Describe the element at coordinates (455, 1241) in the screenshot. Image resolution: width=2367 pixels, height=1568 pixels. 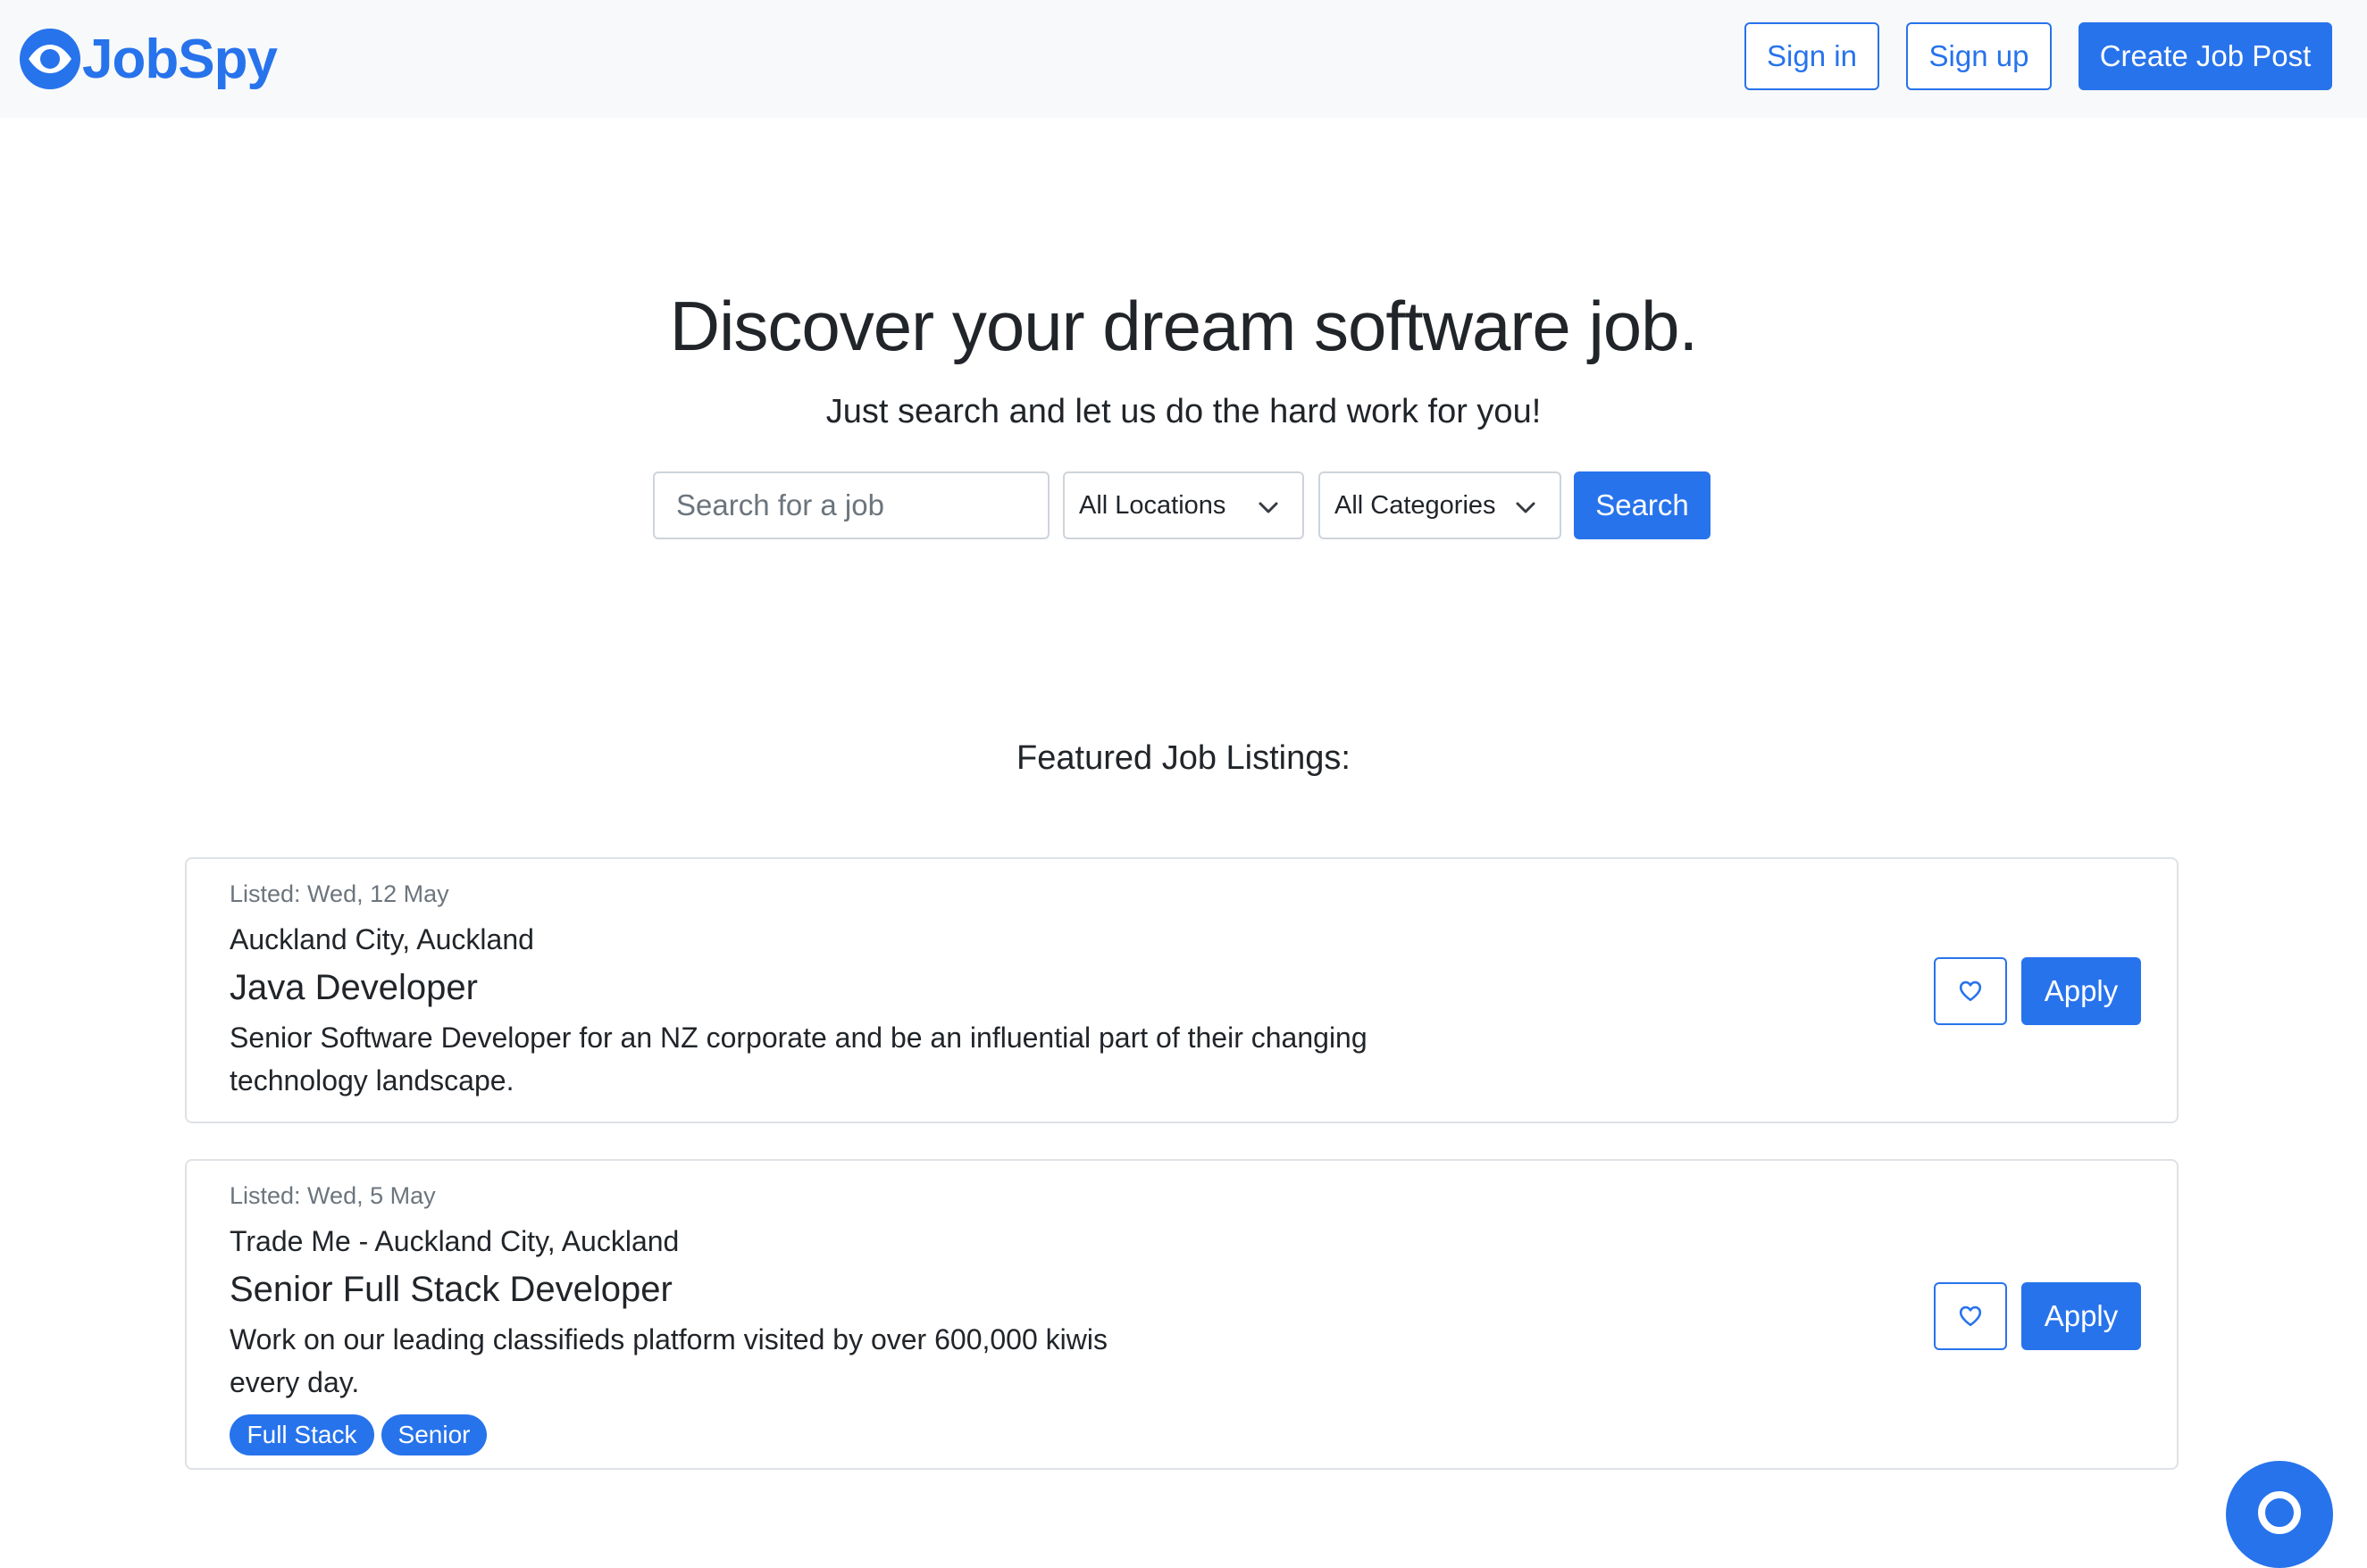
I see `job-location: Trade Me - Auckland City, Auckland` at that location.